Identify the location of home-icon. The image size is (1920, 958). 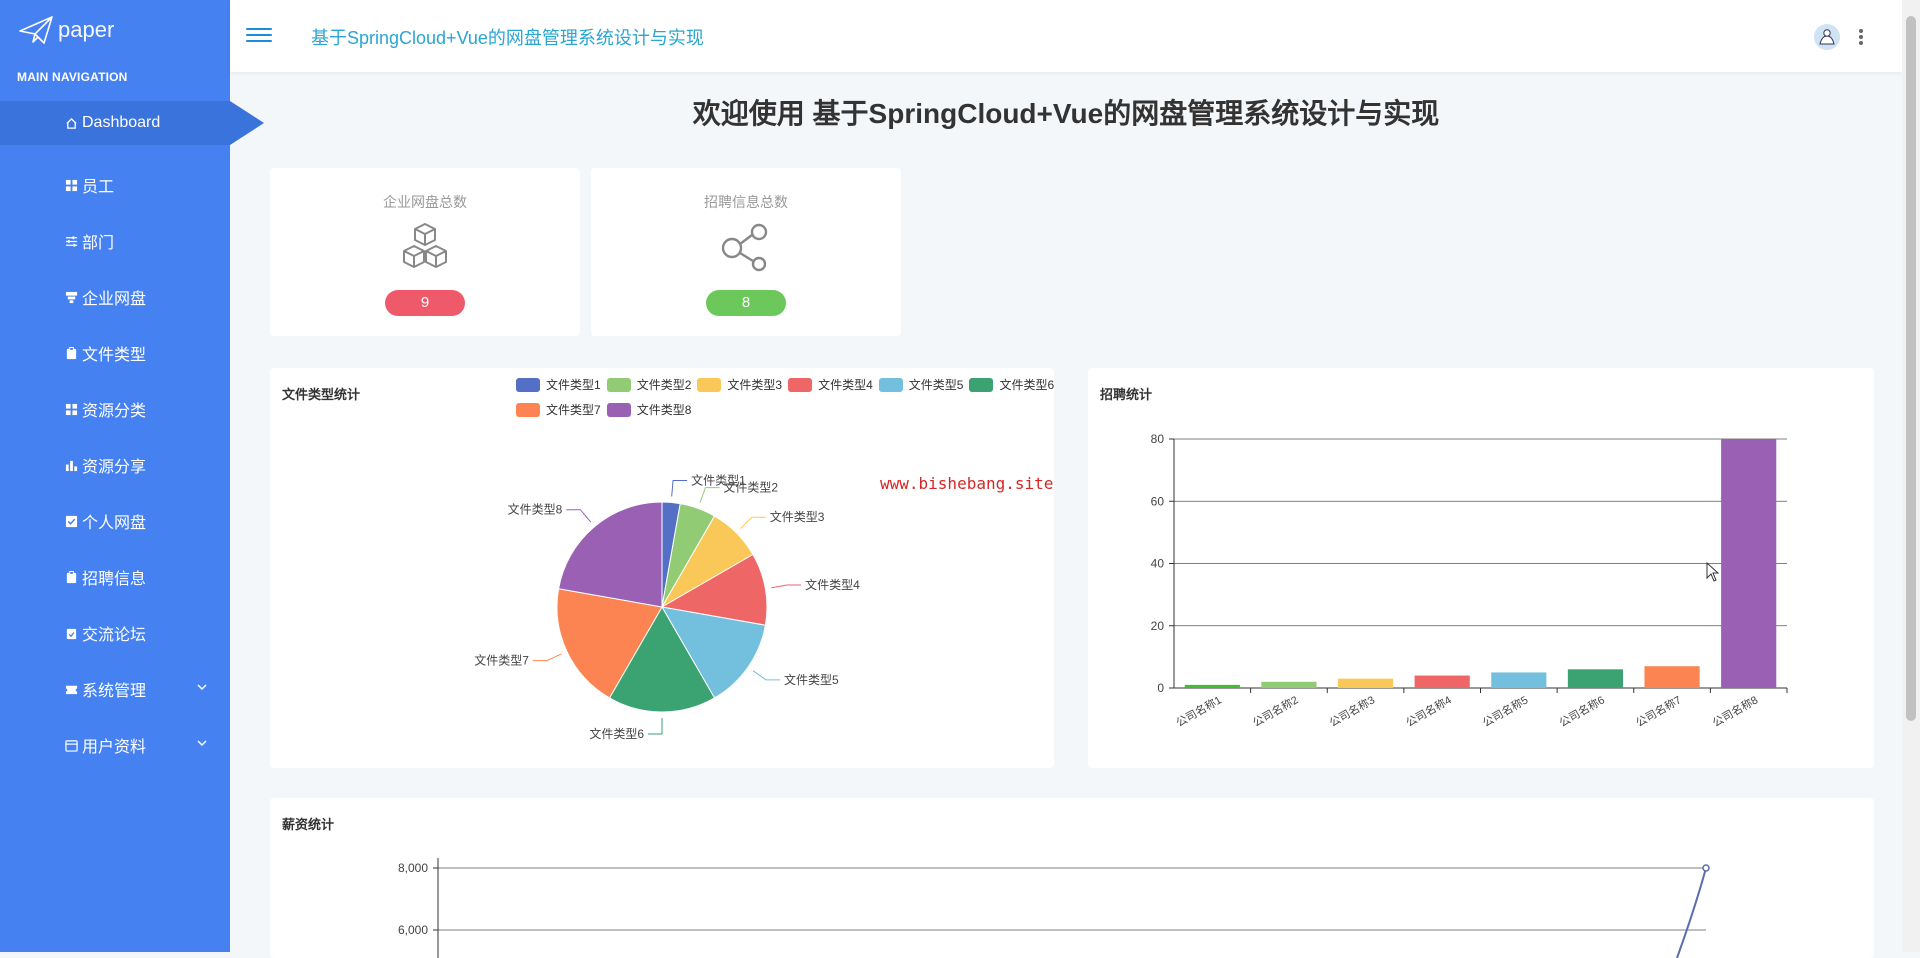
(71, 123).